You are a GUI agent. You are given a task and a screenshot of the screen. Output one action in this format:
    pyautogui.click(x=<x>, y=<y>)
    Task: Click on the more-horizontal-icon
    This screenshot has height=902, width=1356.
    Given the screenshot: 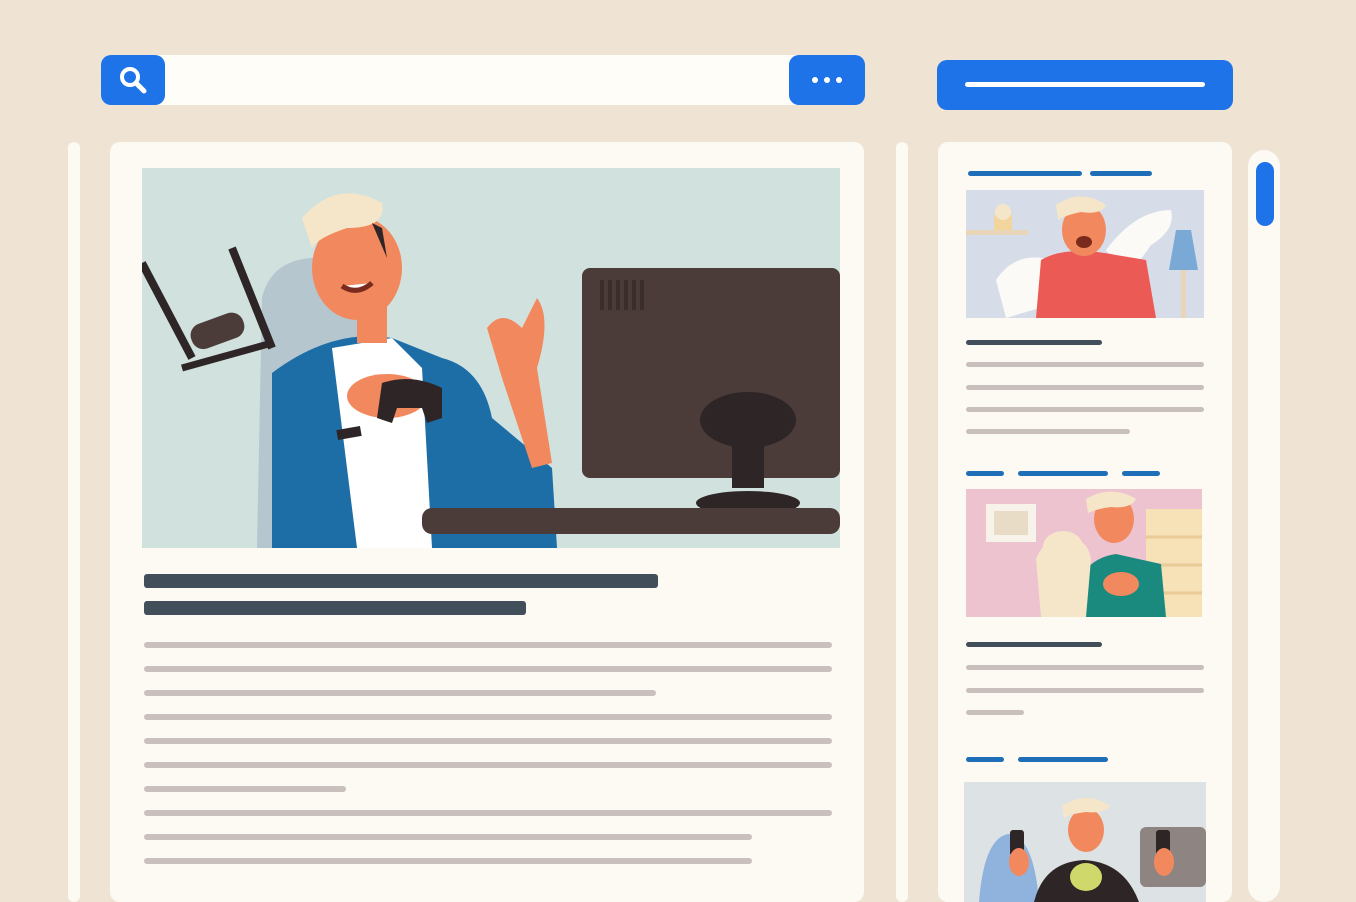 What is the action you would take?
    pyautogui.click(x=827, y=80)
    